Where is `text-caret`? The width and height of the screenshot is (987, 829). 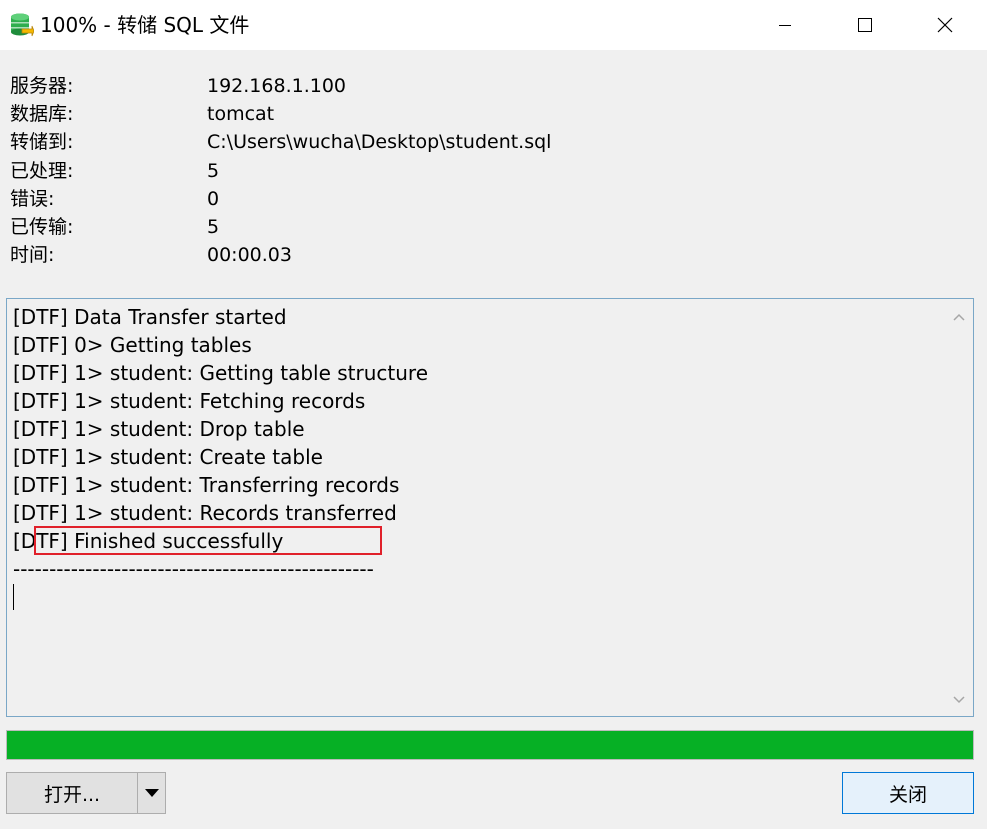 text-caret is located at coordinates (13, 597).